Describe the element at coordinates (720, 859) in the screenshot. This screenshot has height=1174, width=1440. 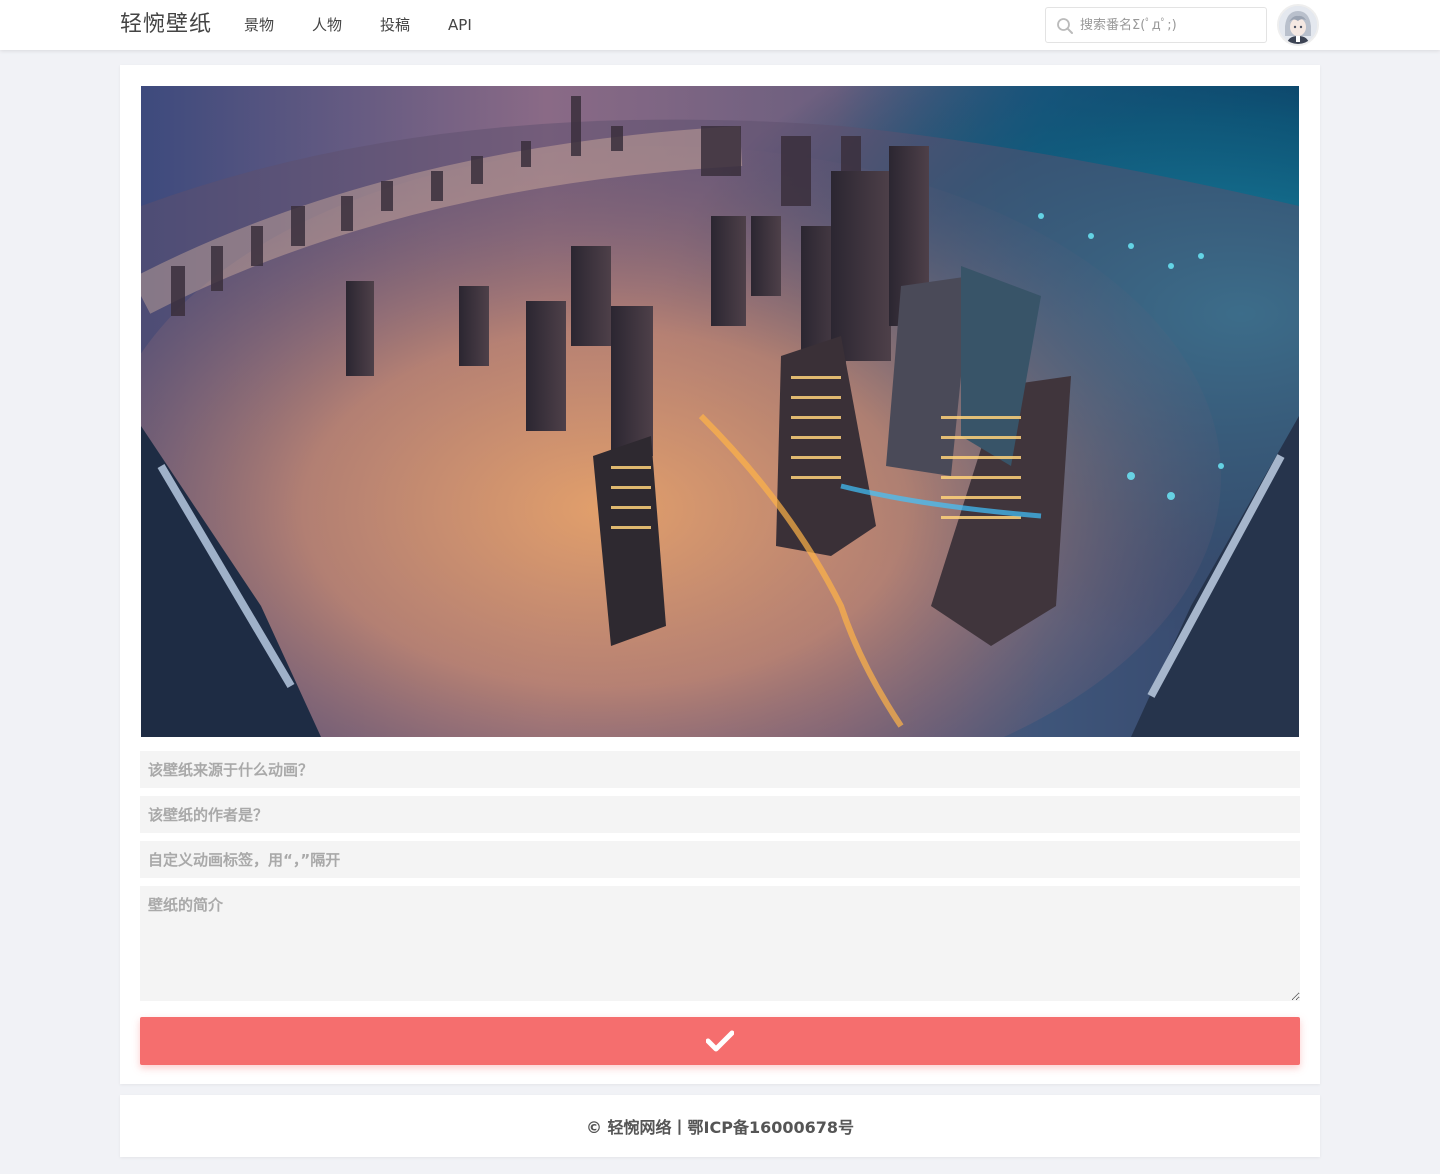
I see `tags-input` at that location.